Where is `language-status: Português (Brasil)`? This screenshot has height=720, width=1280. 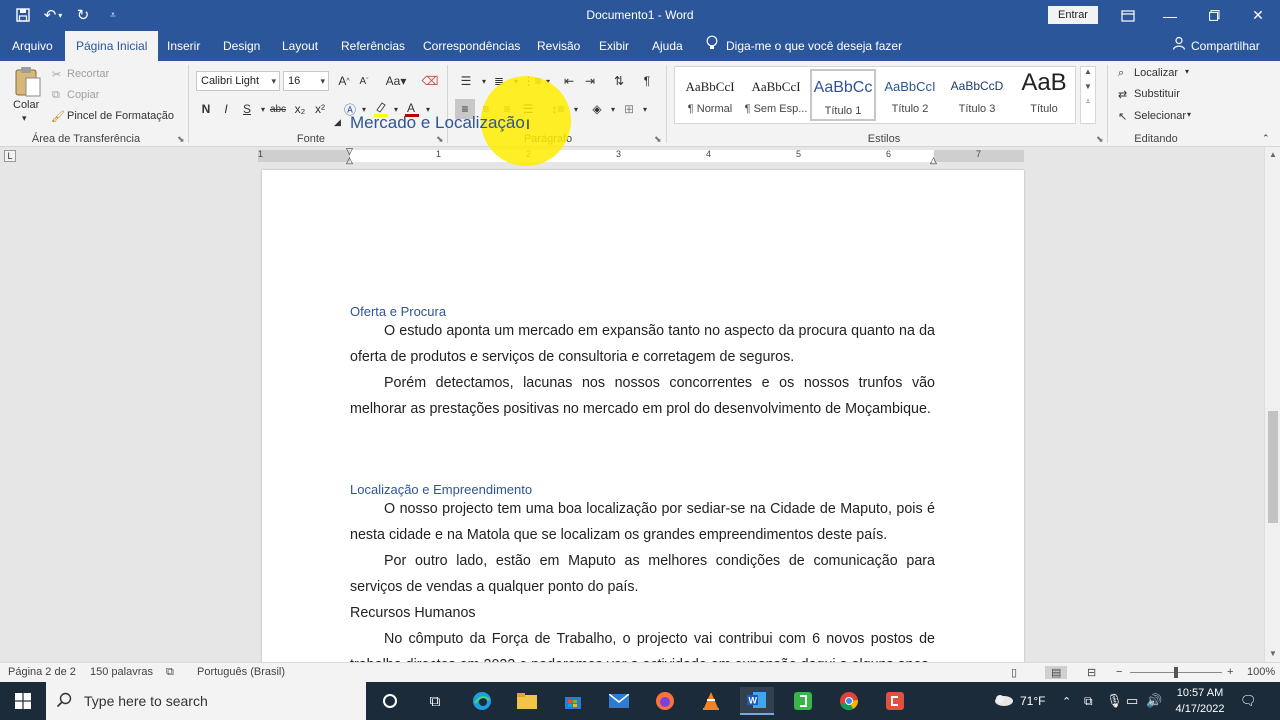
language-status: Português (Brasil) is located at coordinates (241, 672).